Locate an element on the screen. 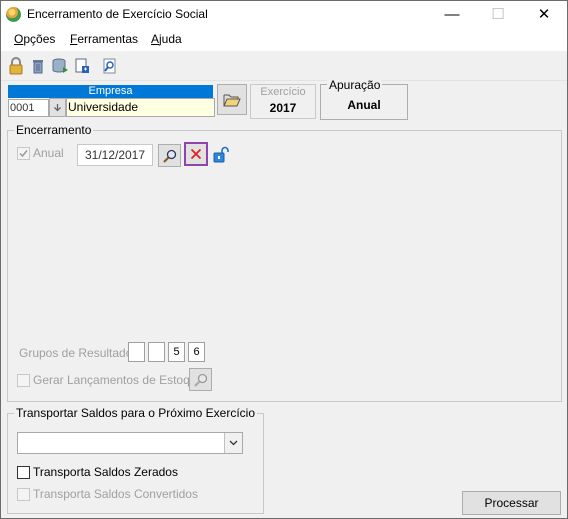 This screenshot has height=519, width=568. unlock-button is located at coordinates (221, 154).